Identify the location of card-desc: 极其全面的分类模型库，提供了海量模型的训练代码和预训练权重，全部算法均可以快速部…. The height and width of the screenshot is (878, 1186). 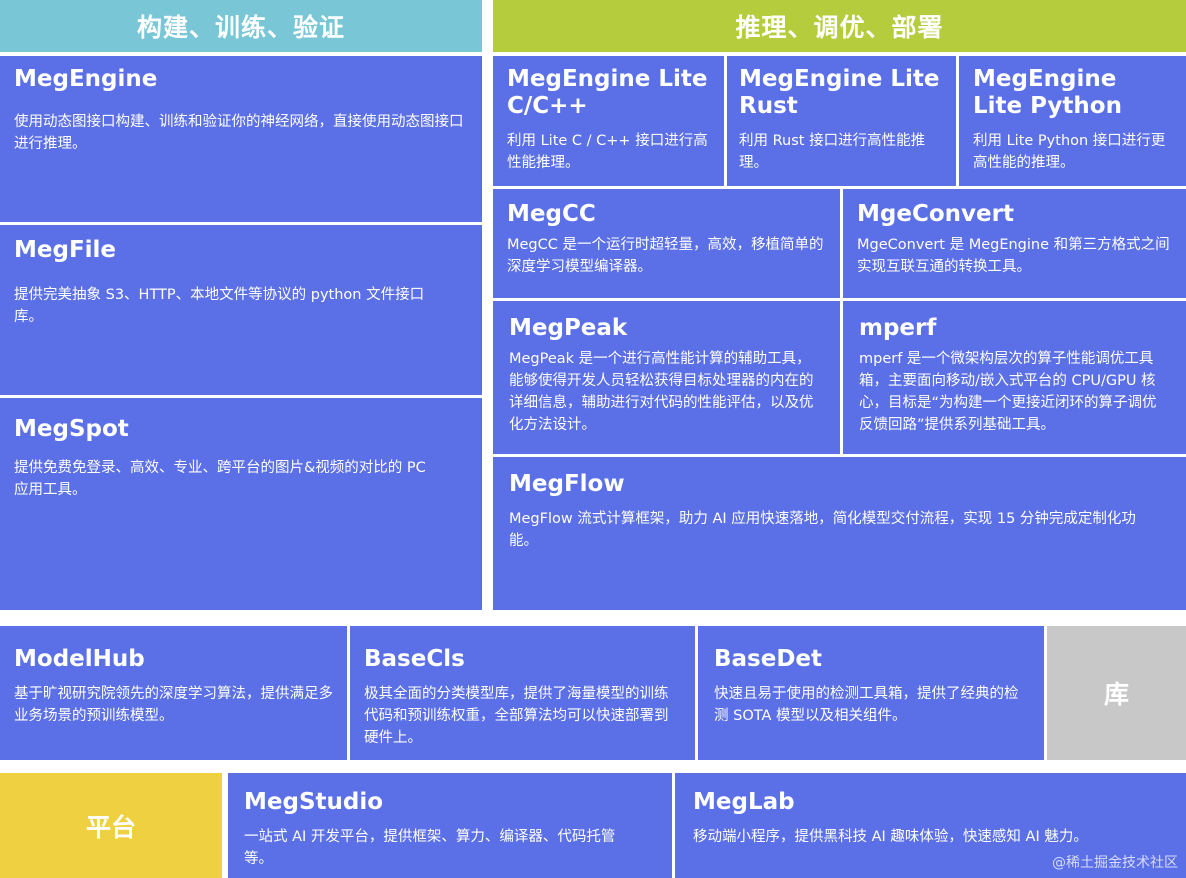
(516, 716).